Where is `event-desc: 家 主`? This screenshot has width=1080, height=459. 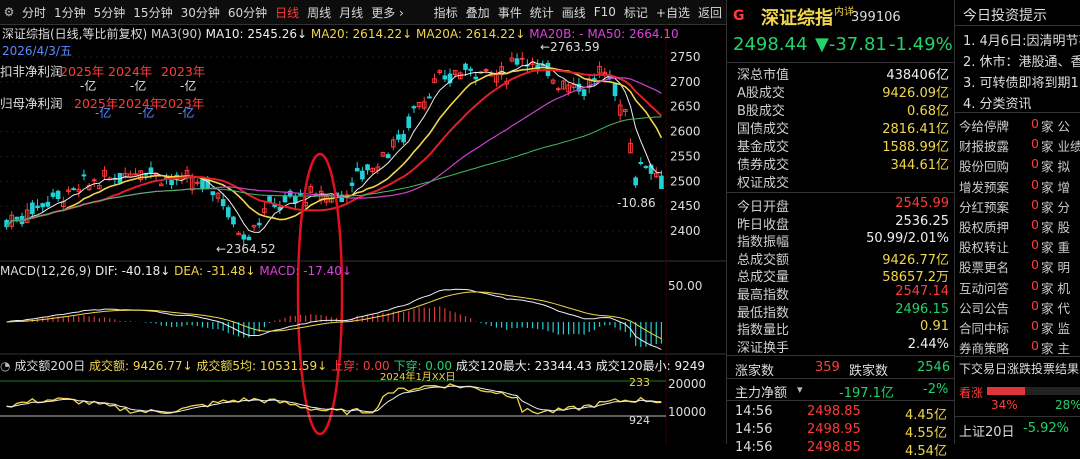 event-desc: 家 主 is located at coordinates (1055, 349).